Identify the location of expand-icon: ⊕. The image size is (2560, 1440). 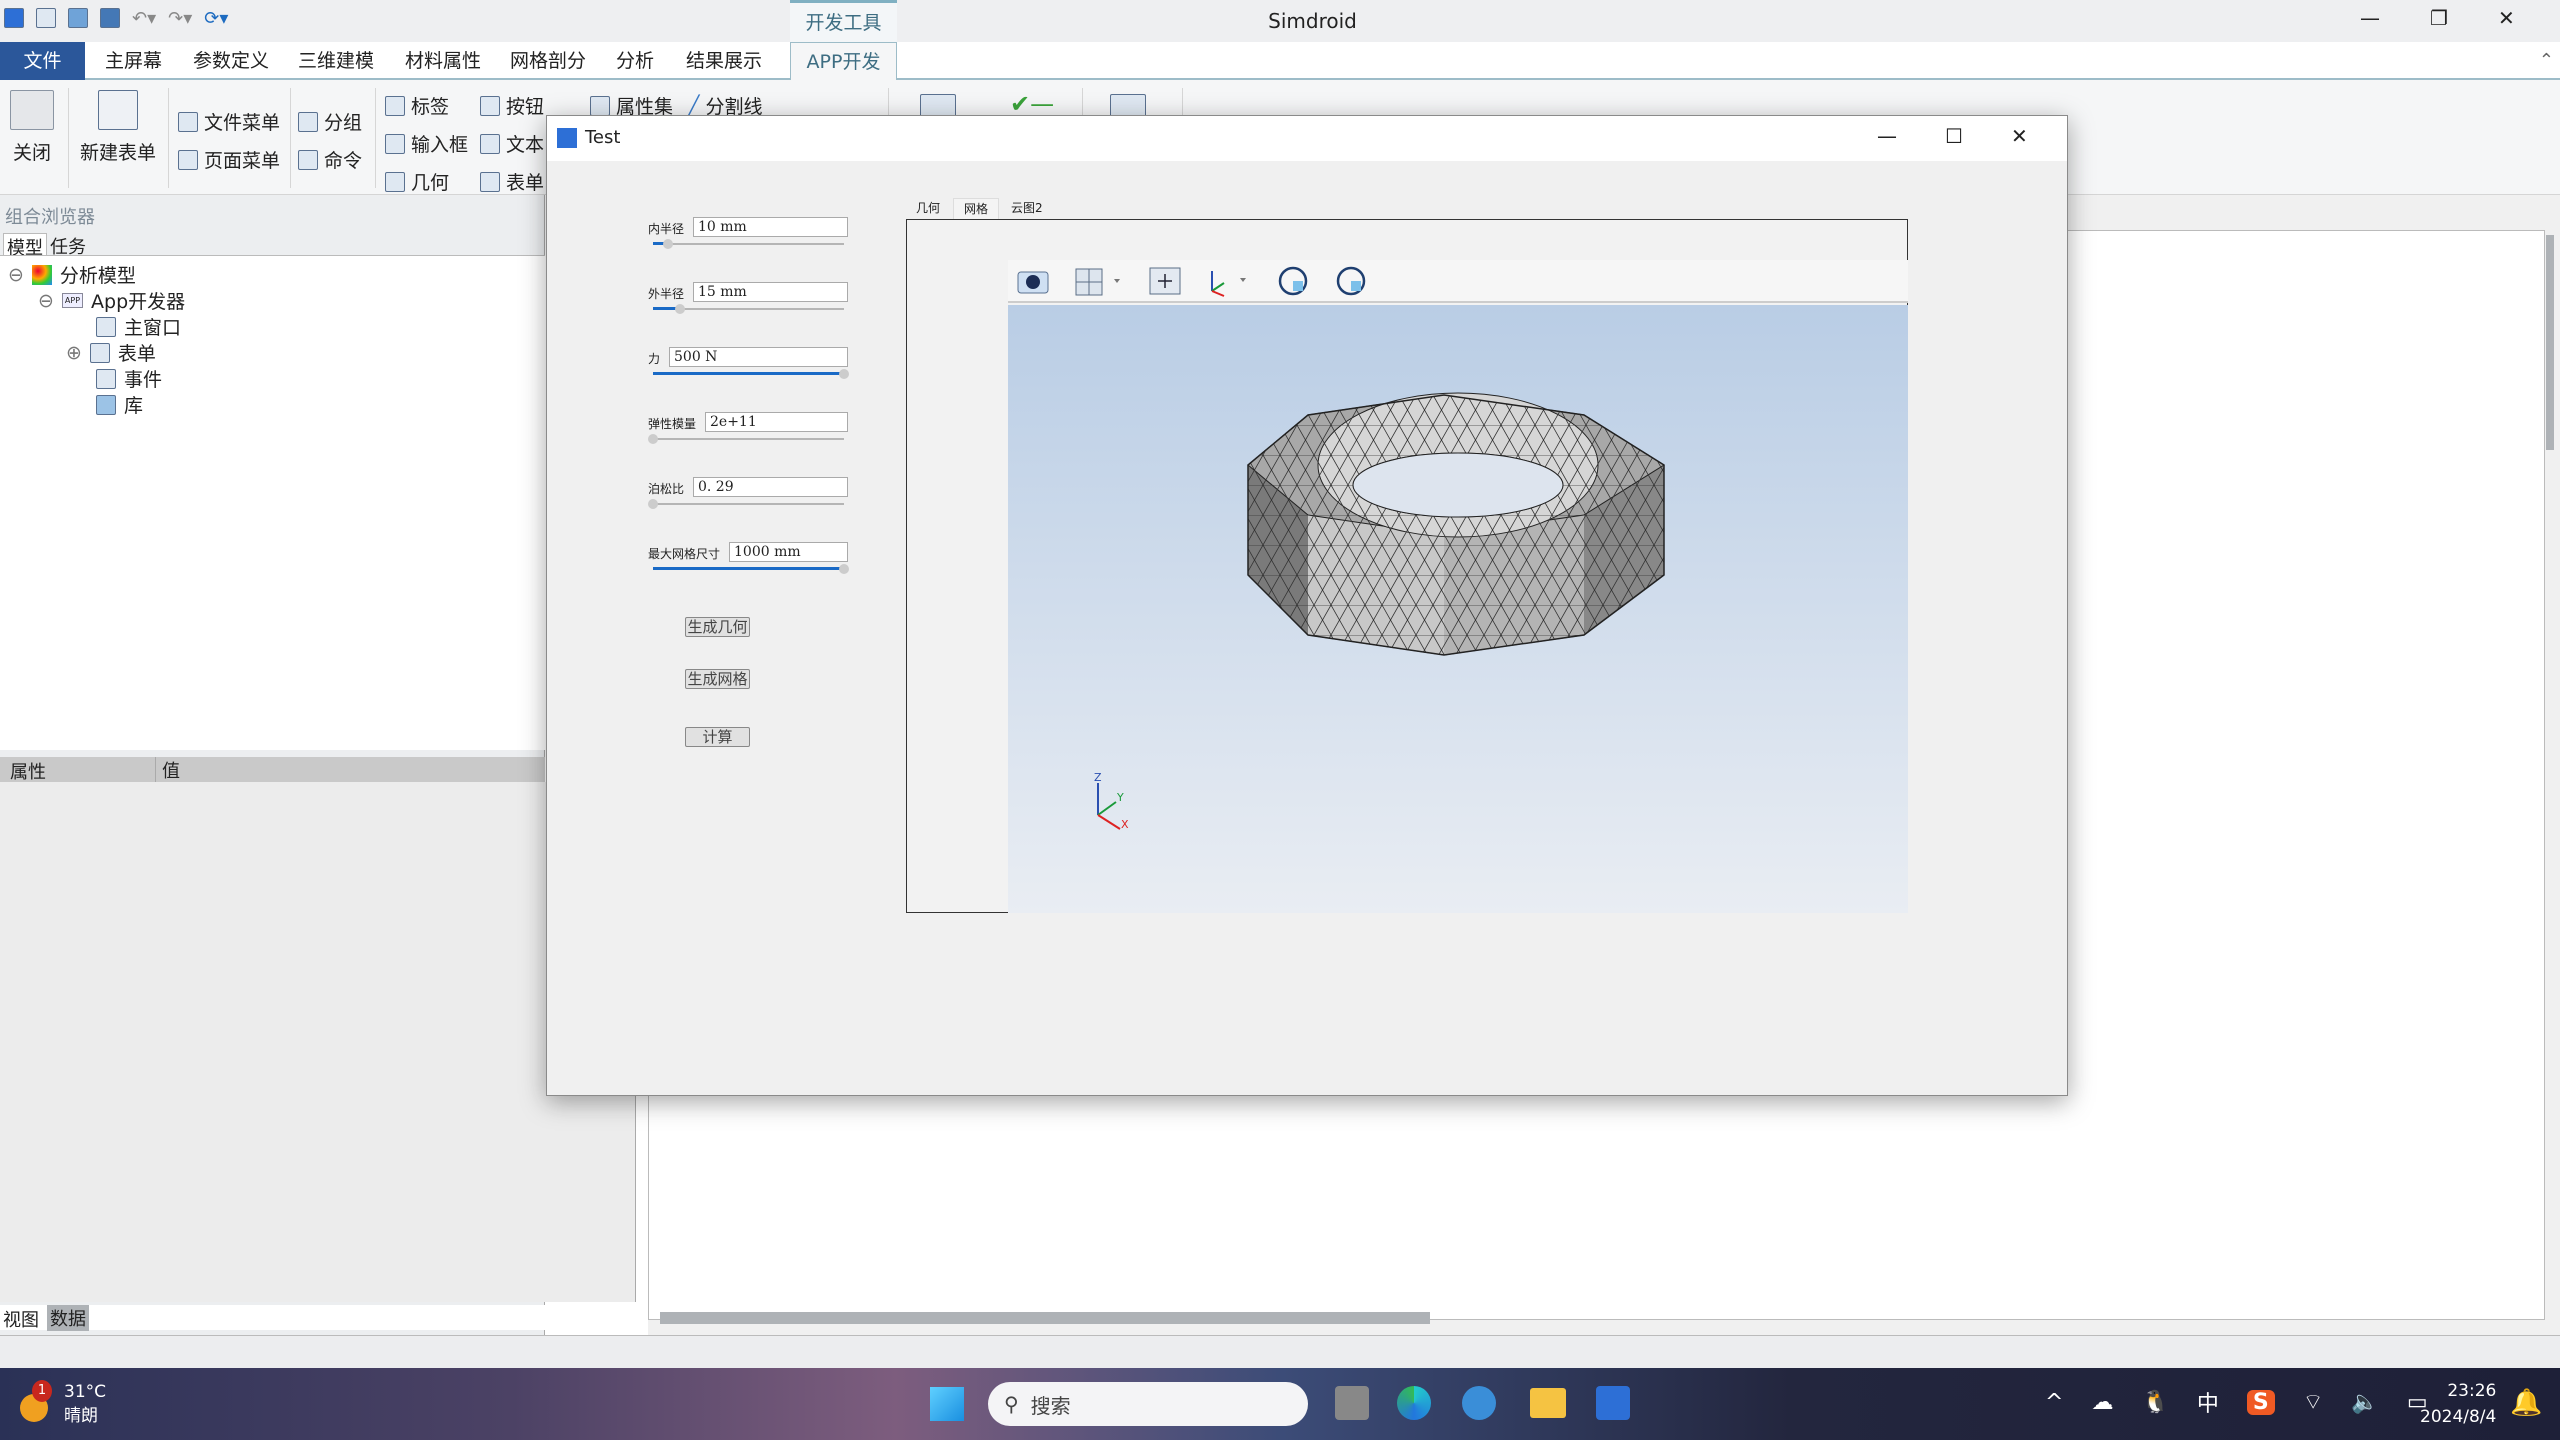
(74, 353).